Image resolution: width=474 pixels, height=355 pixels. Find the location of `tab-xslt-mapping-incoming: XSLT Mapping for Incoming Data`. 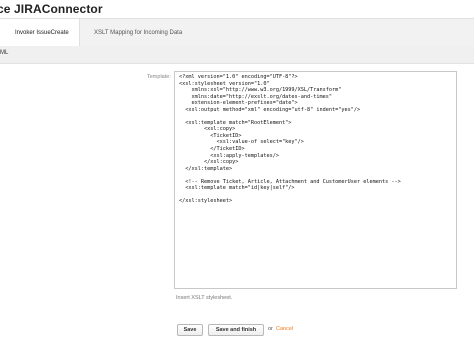

tab-xslt-mapping-incoming: XSLT Mapping for Incoming Data is located at coordinates (138, 33).